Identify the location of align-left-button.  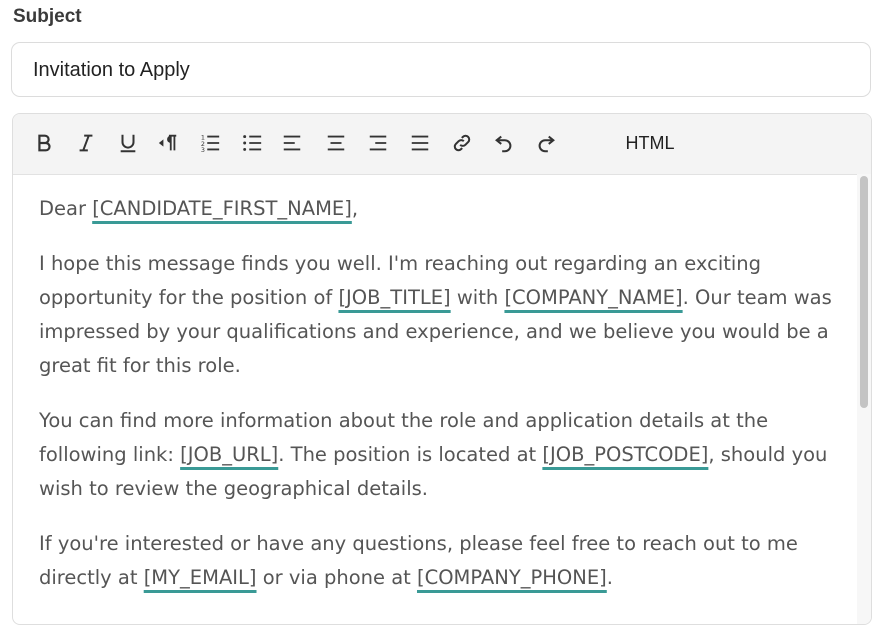
(292, 143).